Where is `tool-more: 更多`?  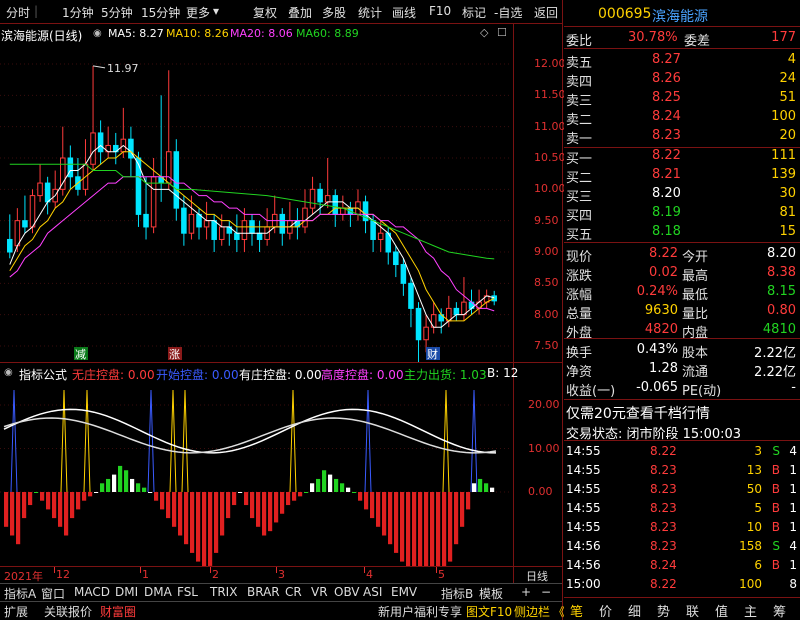
tool-more: 更多 is located at coordinates (198, 12).